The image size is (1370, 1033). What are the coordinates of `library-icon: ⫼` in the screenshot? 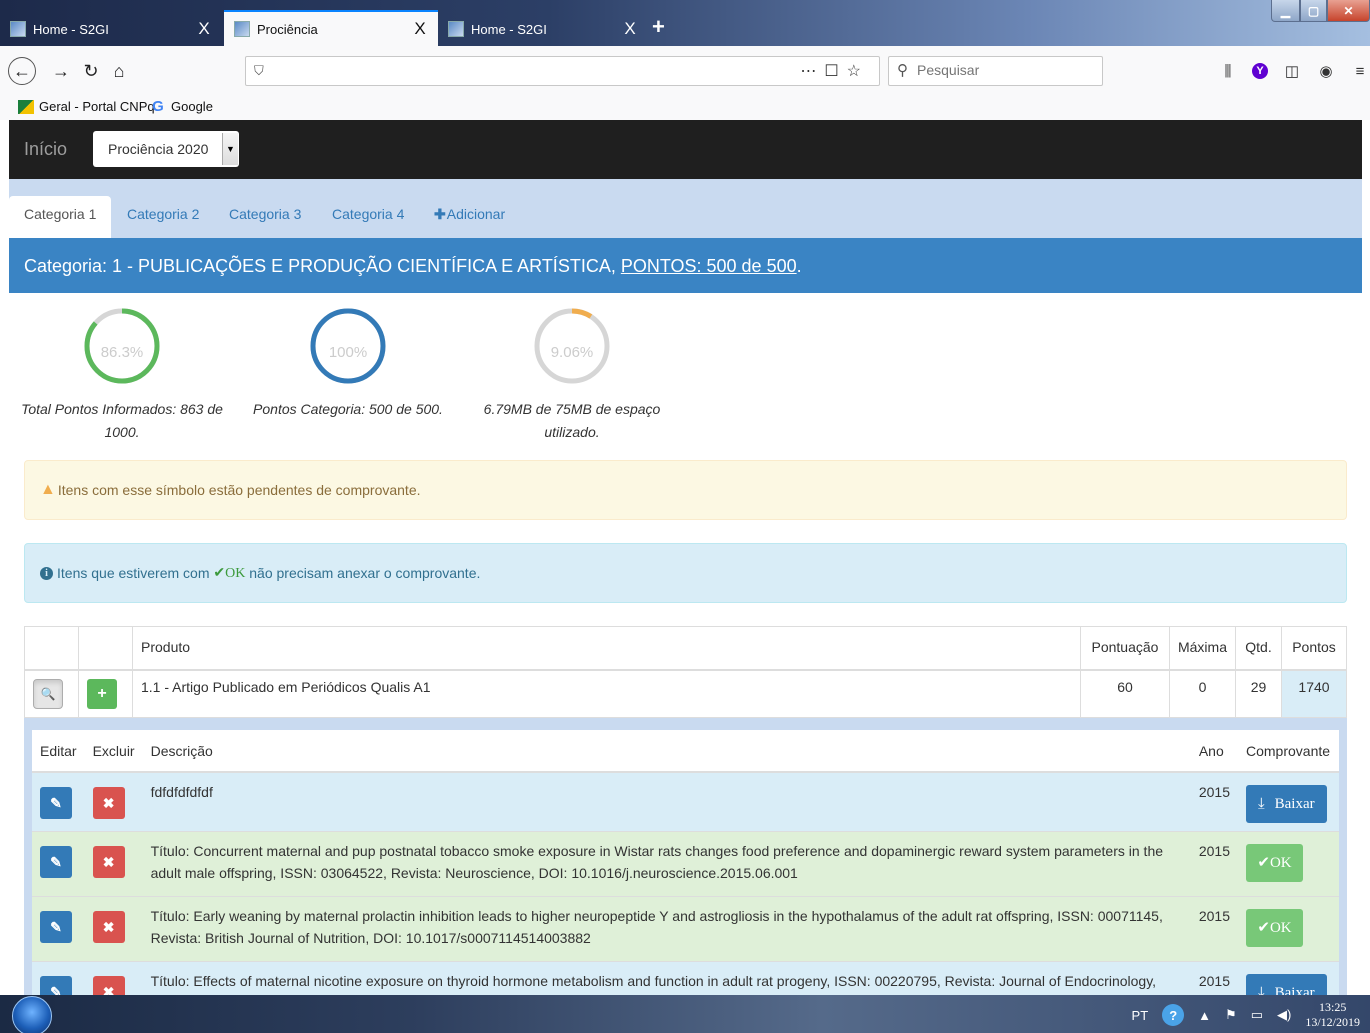 It's located at (1228, 71).